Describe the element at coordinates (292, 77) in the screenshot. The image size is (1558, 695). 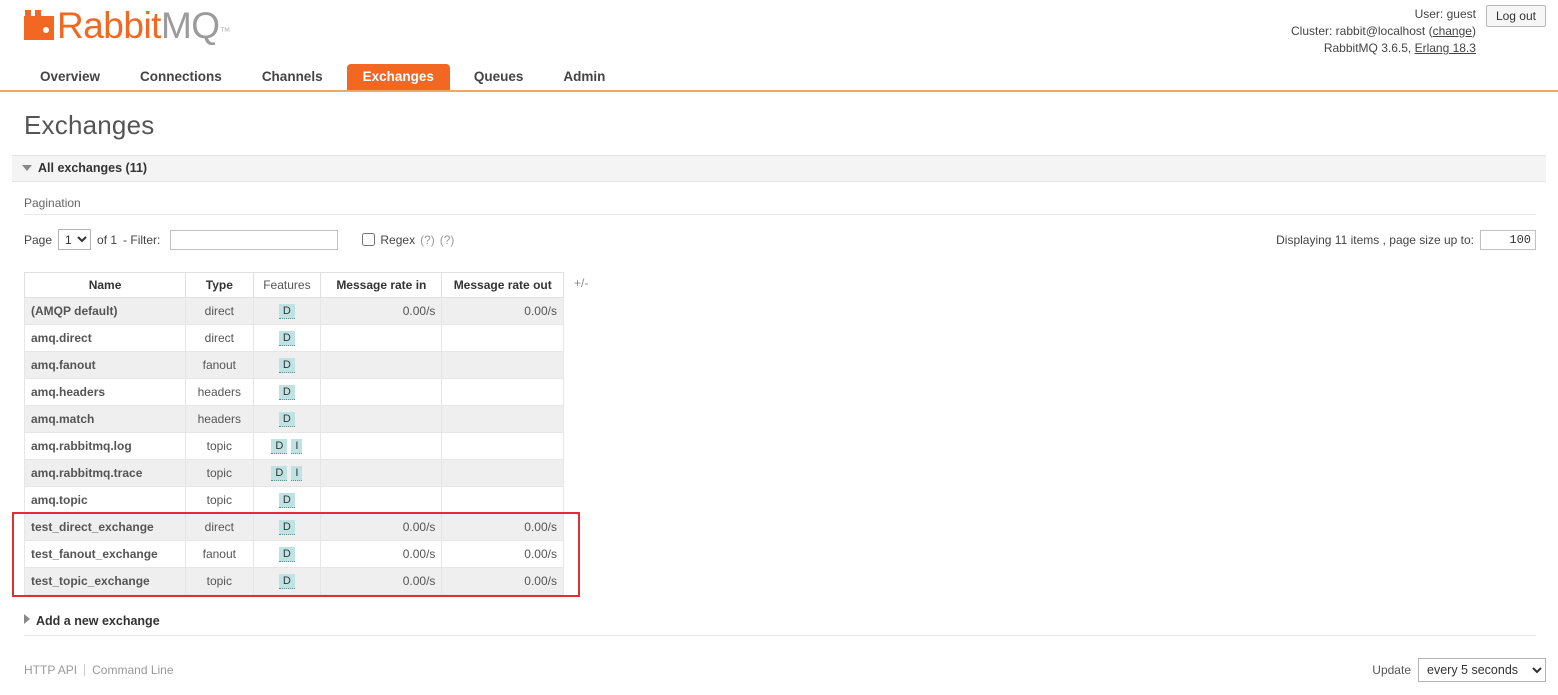
I see `tab-channels: Channels` at that location.